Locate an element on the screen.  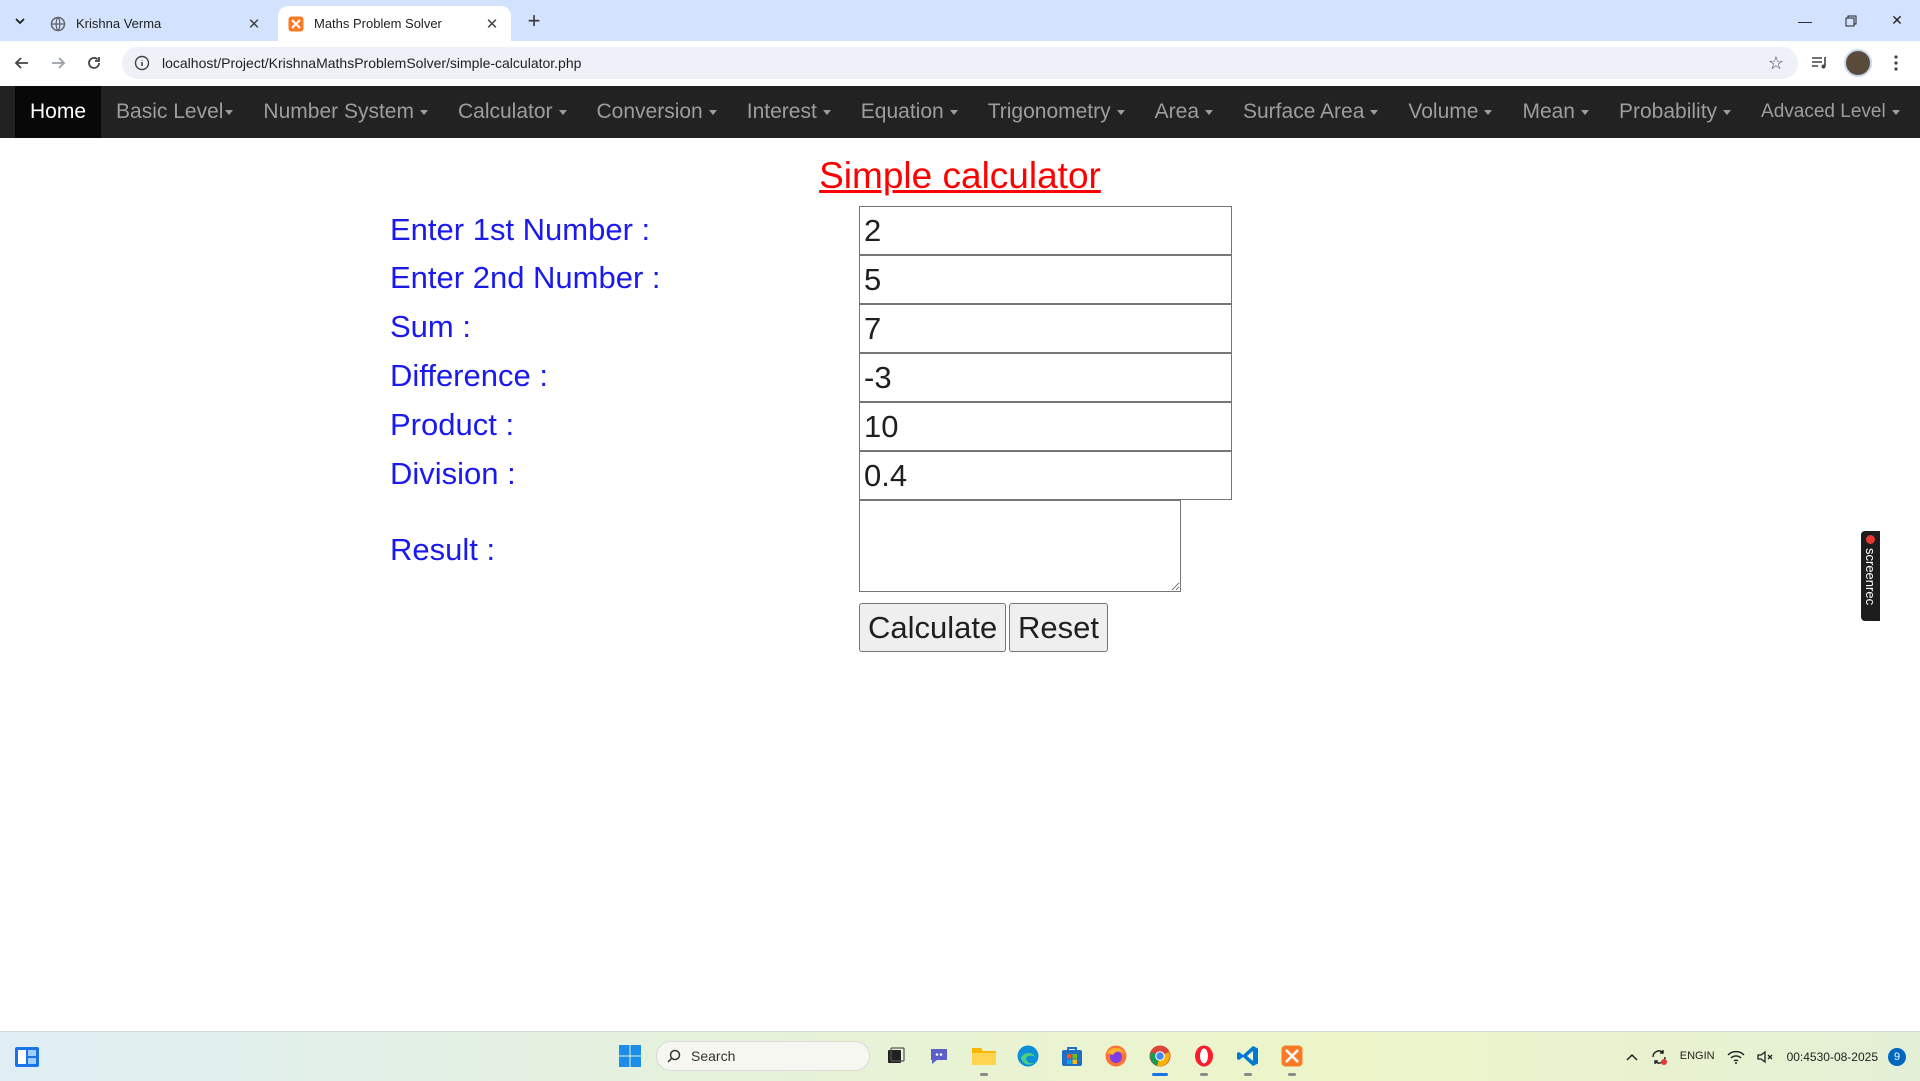
sum-output is located at coordinates (1045, 328).